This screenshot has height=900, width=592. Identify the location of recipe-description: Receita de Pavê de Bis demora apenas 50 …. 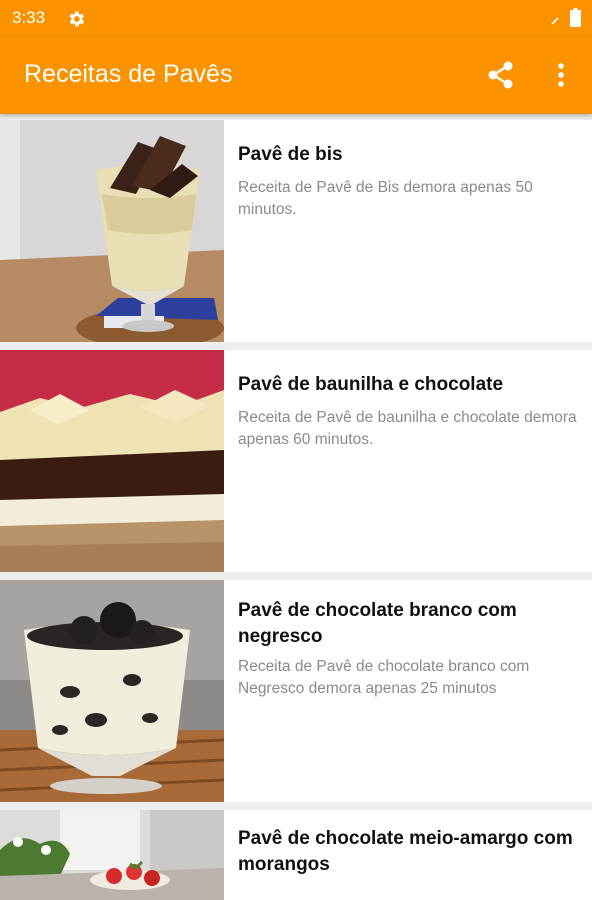
(385, 198).